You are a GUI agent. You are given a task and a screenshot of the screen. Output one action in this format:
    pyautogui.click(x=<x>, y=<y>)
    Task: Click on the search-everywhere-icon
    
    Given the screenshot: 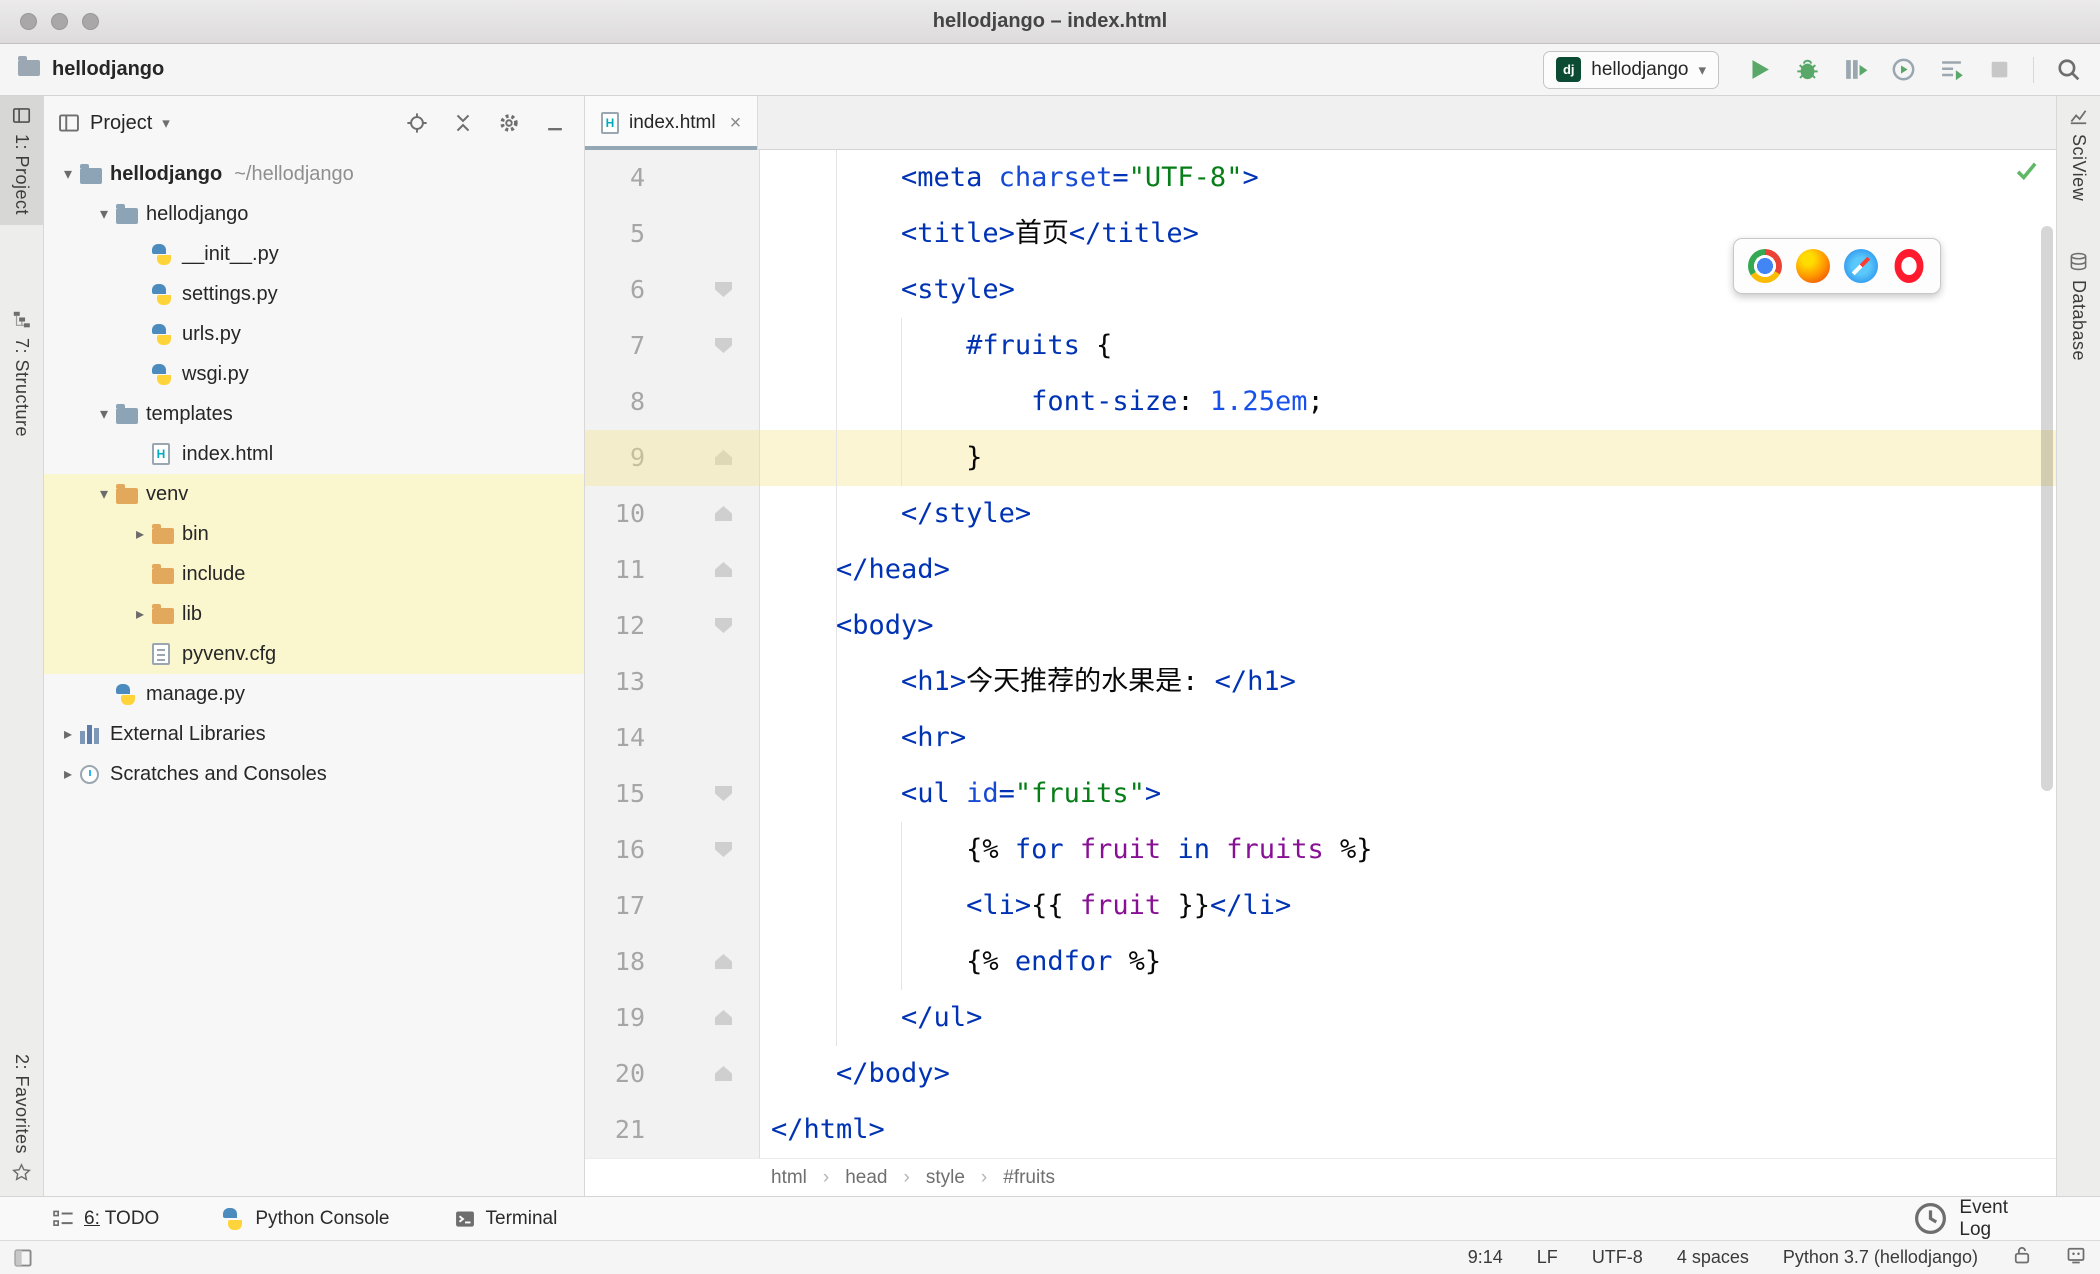 What is the action you would take?
    pyautogui.click(x=2068, y=70)
    